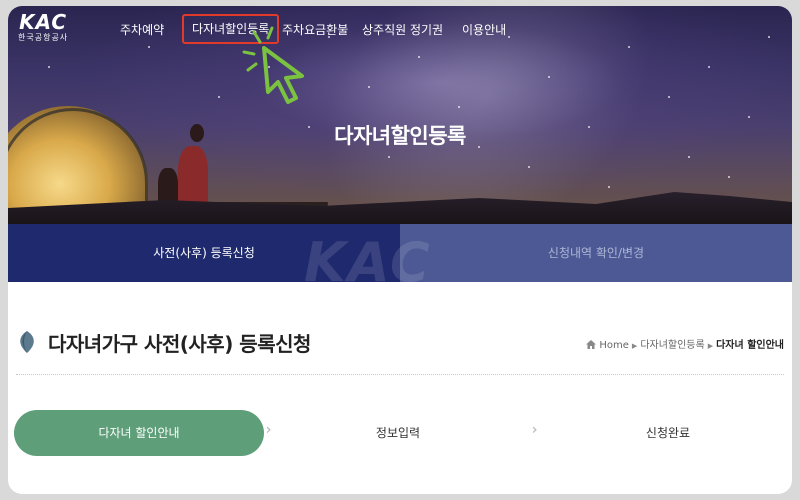 The image size is (800, 500). I want to click on breadcrumb-parent: 다자녀할인등록, so click(672, 345).